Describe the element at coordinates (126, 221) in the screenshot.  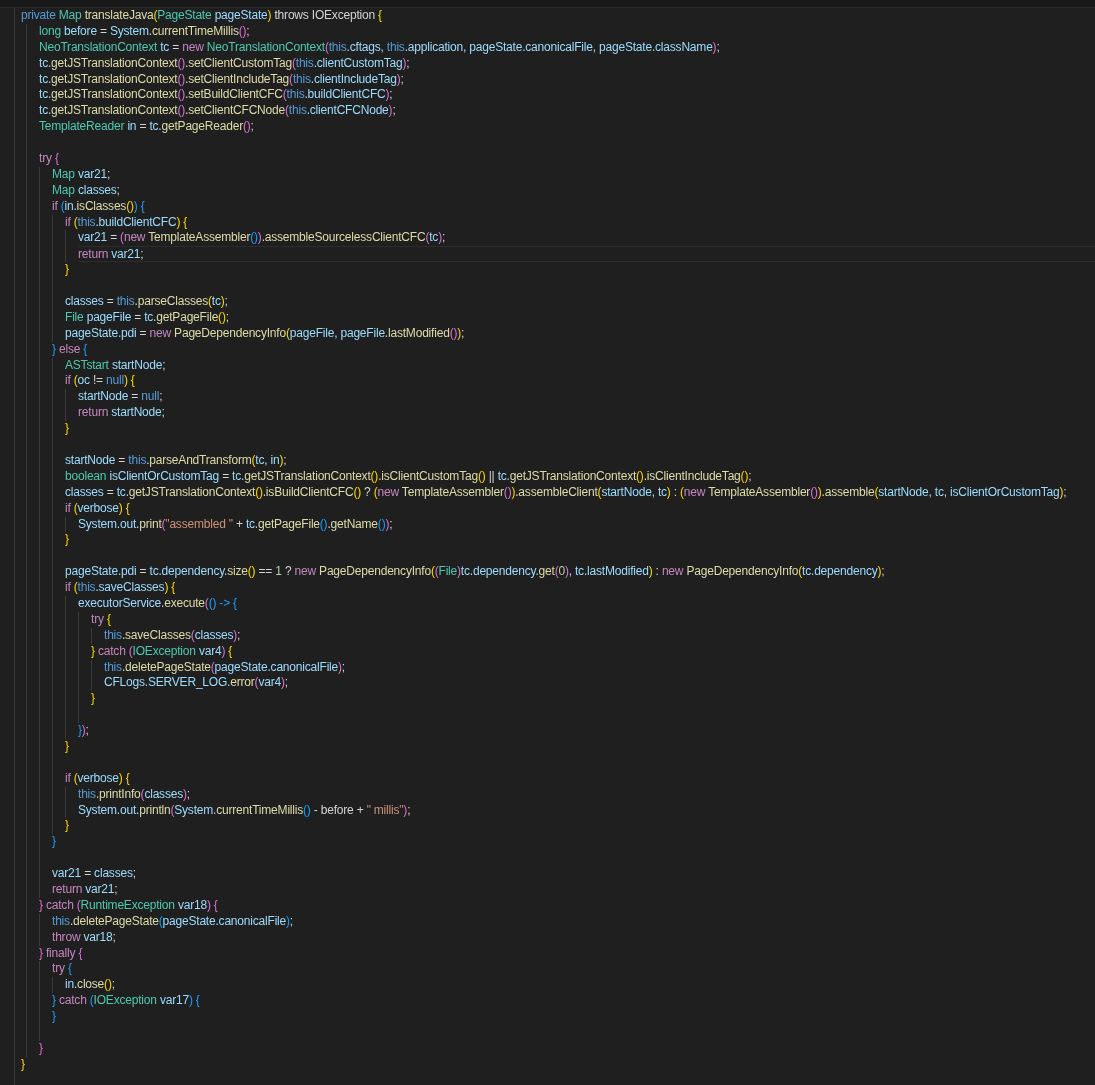
I see `code-line: if (this.buildClientCFC) {` at that location.